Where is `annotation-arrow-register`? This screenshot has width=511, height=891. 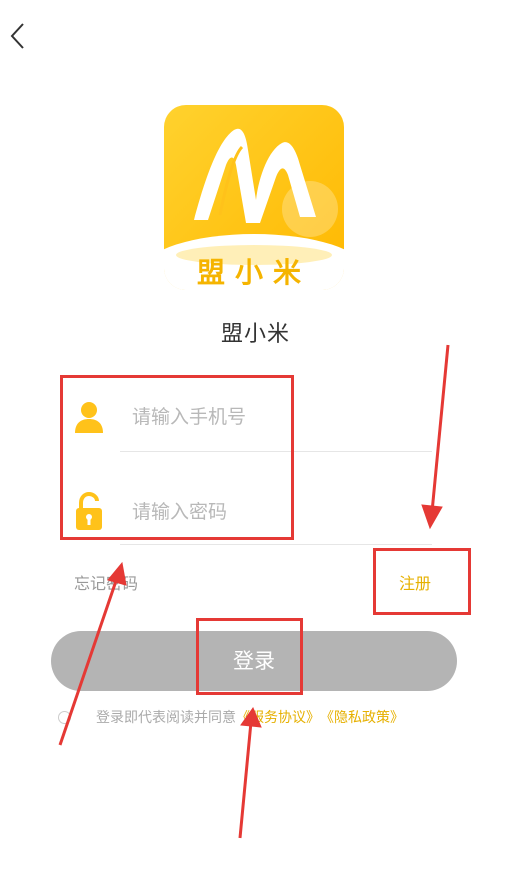 annotation-arrow-register is located at coordinates (440, 428).